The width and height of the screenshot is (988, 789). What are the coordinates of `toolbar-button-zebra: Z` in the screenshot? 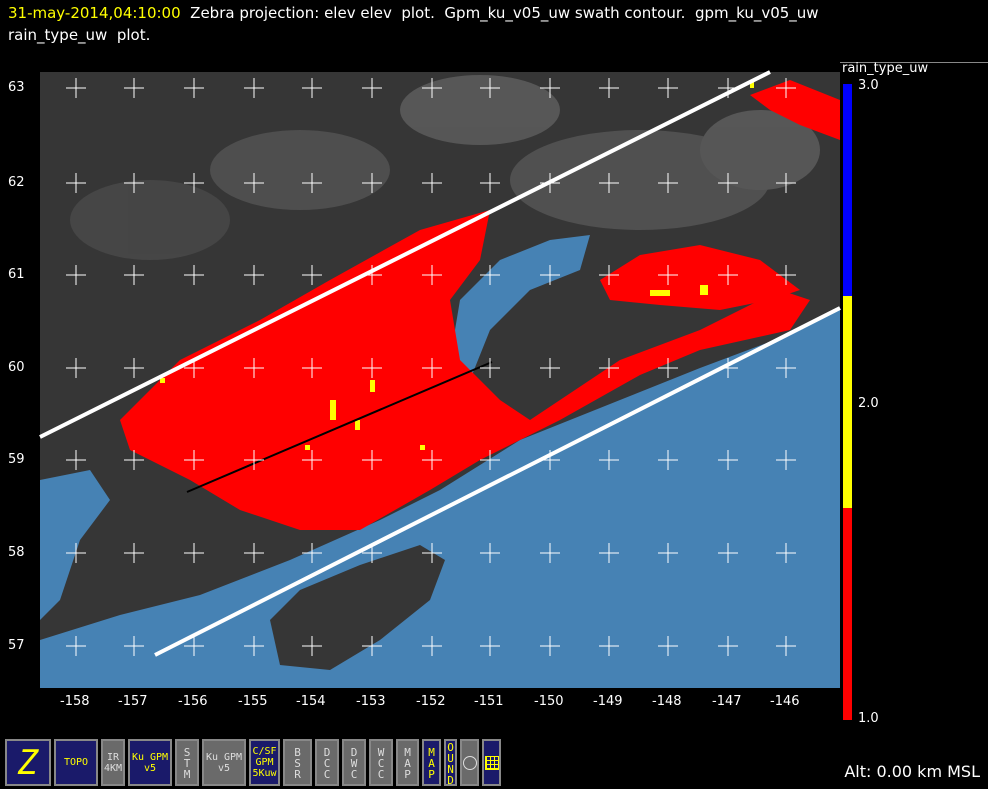 It's located at (28, 762).